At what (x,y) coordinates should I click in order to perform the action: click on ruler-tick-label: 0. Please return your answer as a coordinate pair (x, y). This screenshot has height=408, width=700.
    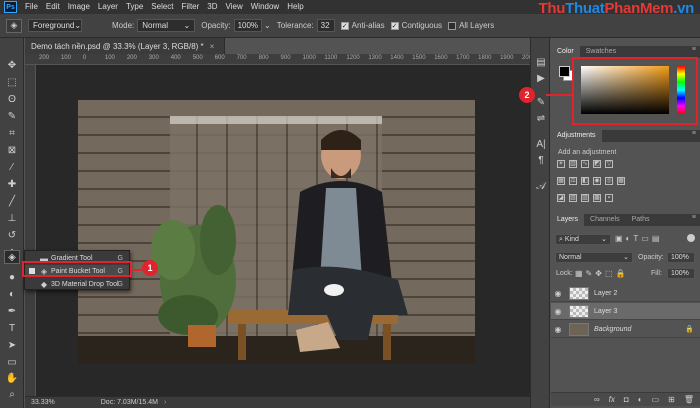
    Looking at the image, I should click on (84, 58).